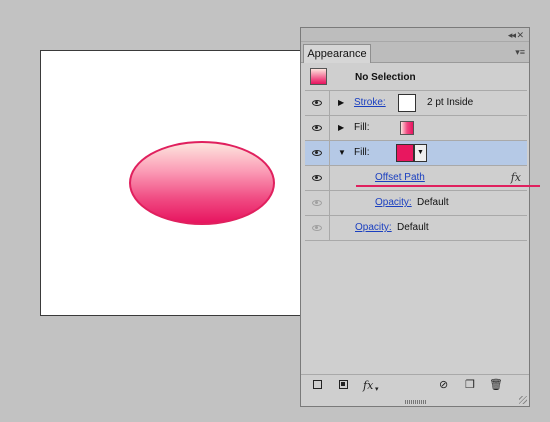 The height and width of the screenshot is (422, 550). What do you see at coordinates (433, 202) in the screenshot?
I see `fill-opacity-value: Default` at bounding box center [433, 202].